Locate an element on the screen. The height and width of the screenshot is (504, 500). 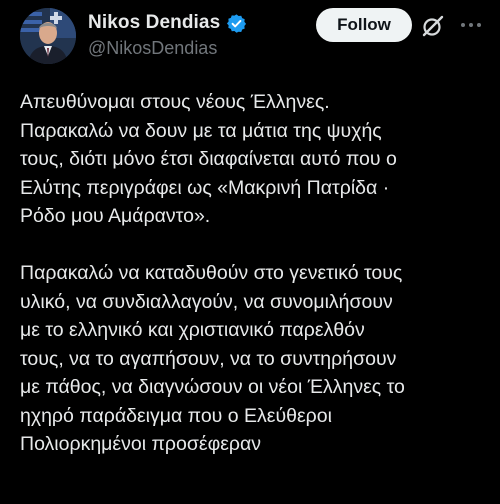
tweet-line: Απευθύνομαι στους νέους Έλληνες. is located at coordinates (175, 102).